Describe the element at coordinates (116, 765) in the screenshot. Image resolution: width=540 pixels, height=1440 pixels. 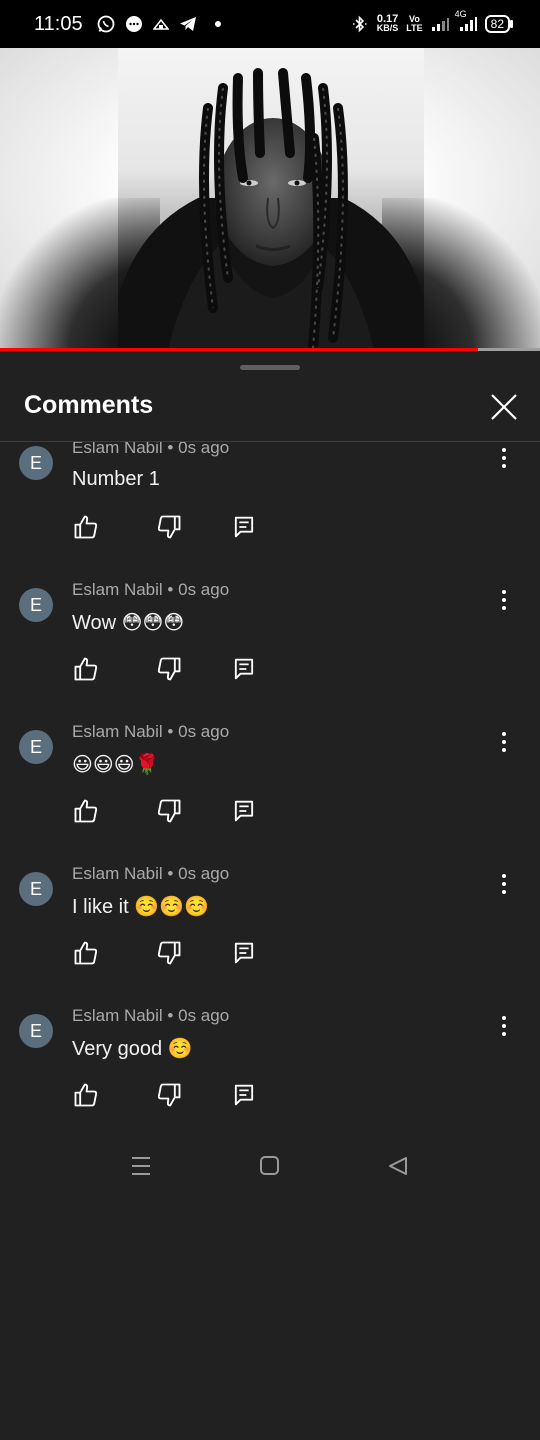
I see `comment-text: 😃😃😃🌹` at that location.